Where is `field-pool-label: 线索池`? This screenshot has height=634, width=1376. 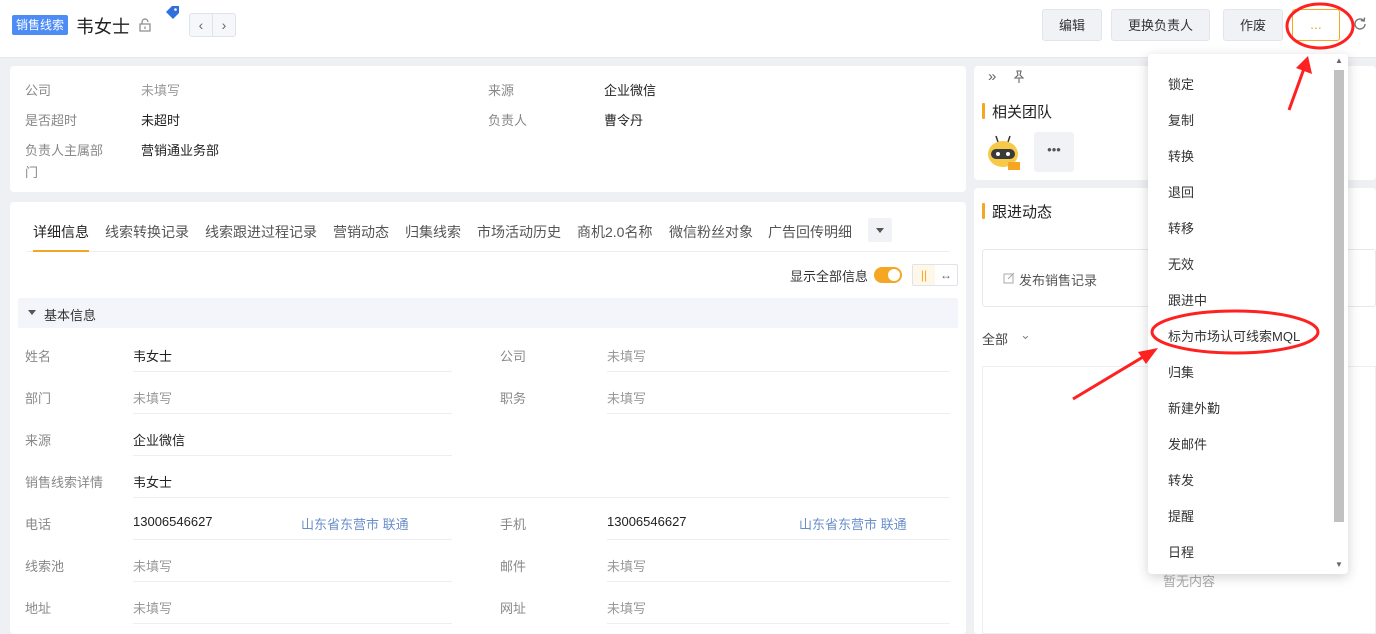
field-pool-label: 线索池 is located at coordinates (45, 566).